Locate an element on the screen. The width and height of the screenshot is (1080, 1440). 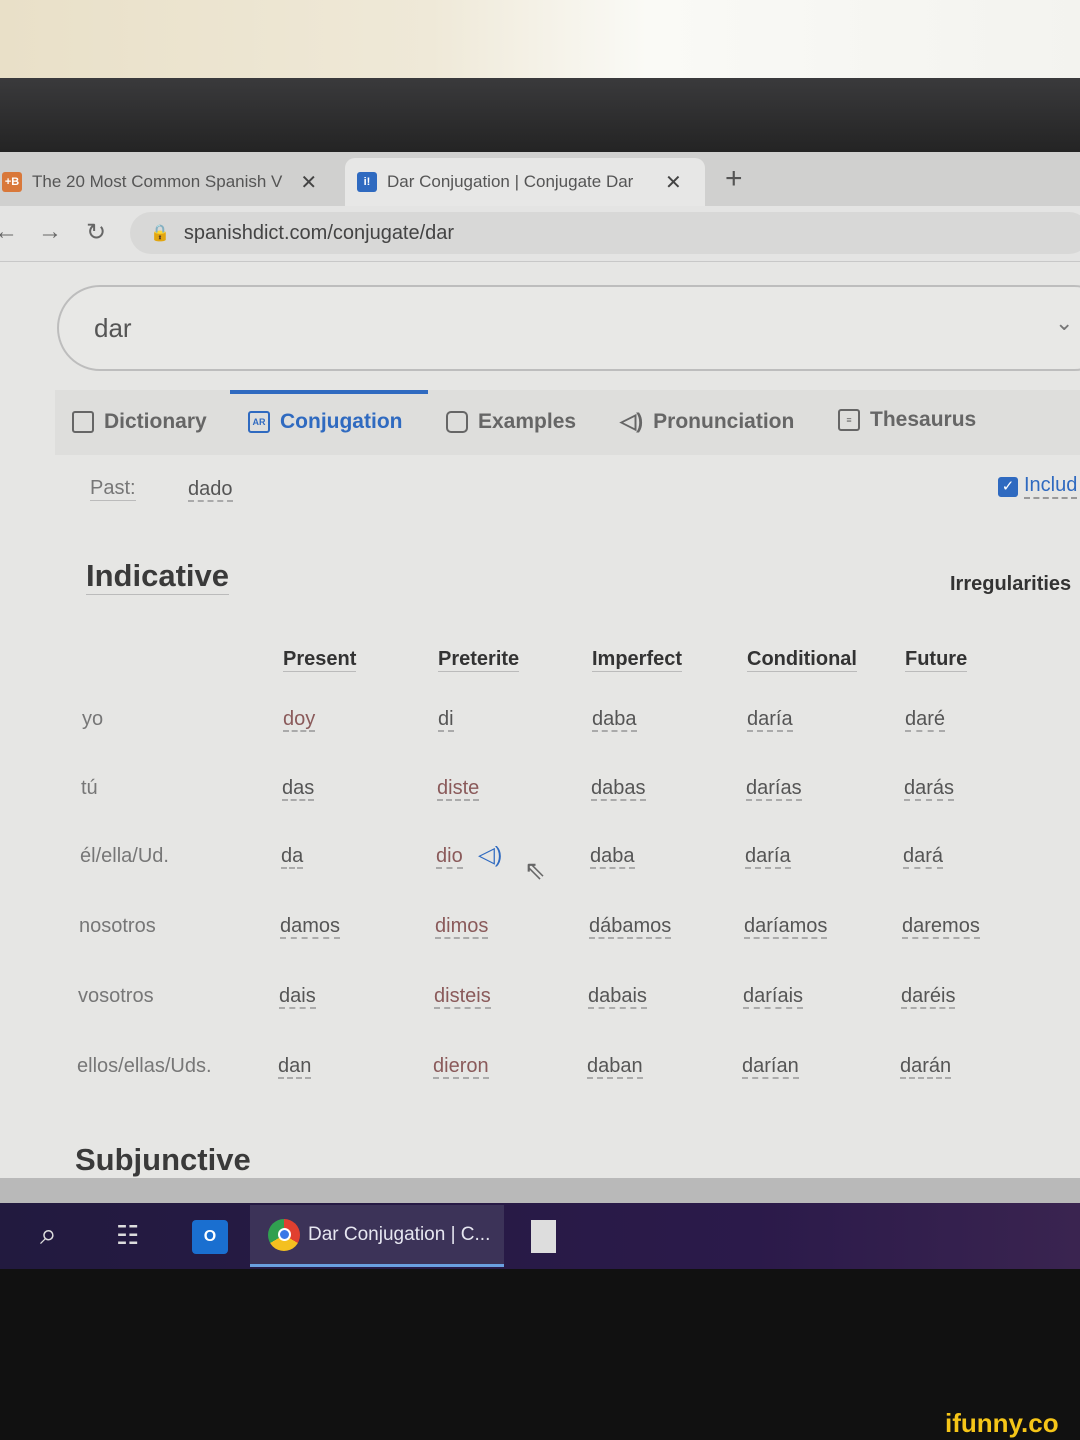
column-header: Conditional is located at coordinates (802, 660).